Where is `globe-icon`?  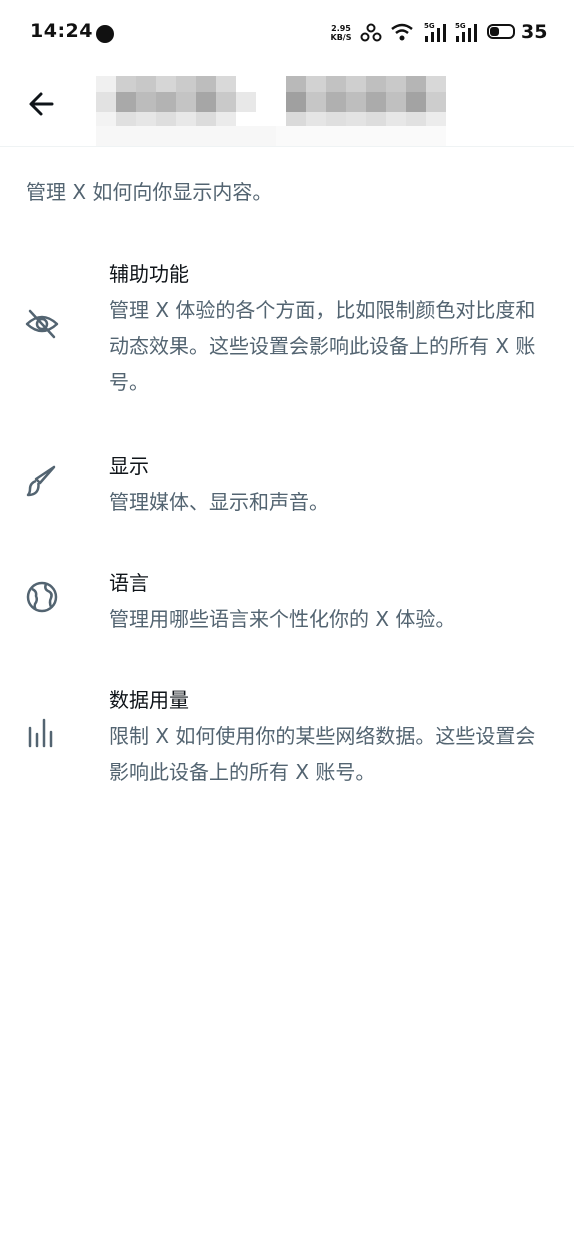 globe-icon is located at coordinates (42, 597).